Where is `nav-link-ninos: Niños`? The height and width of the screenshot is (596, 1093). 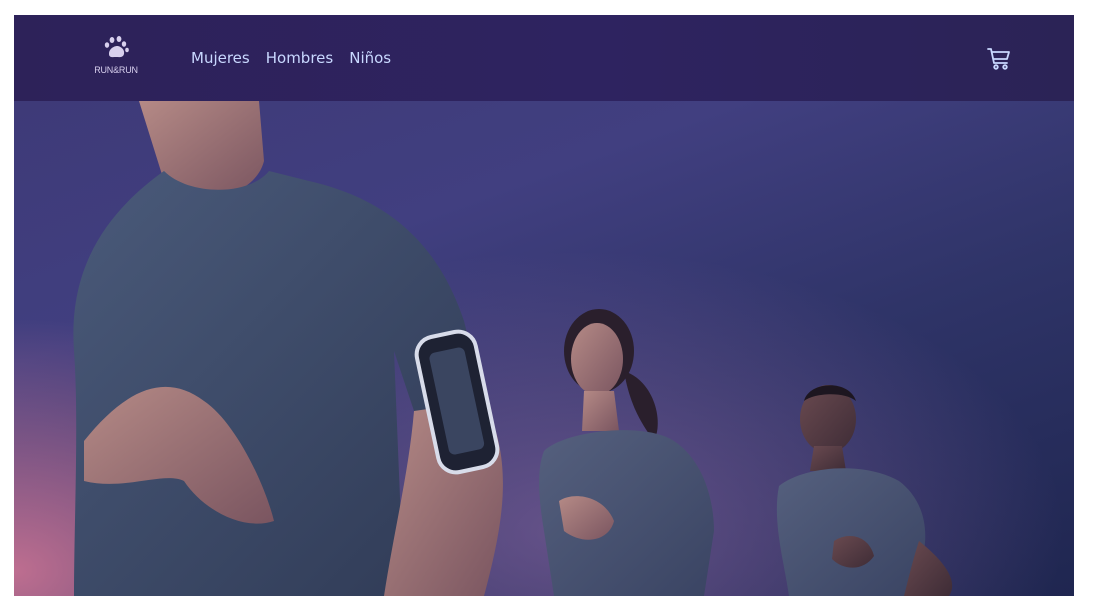
nav-link-ninos: Niños is located at coordinates (370, 58).